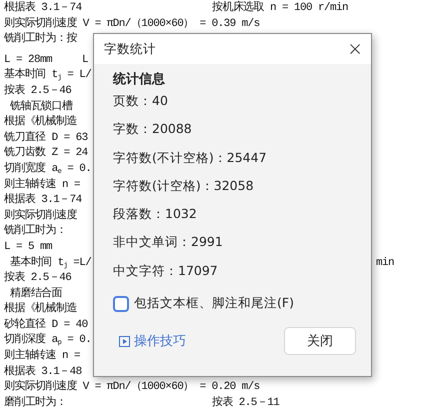 Image resolution: width=429 pixels, height=416 pixels. I want to click on document-line: 根据表 3.1－48, so click(43, 372).